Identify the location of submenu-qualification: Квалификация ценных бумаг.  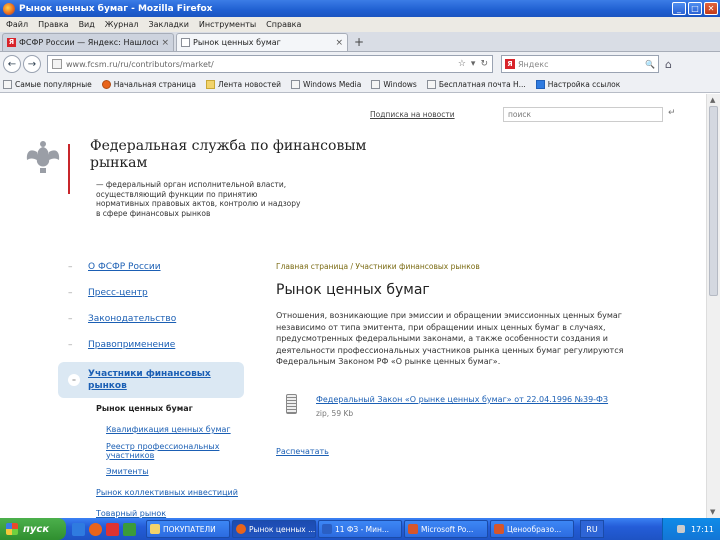
(151, 429).